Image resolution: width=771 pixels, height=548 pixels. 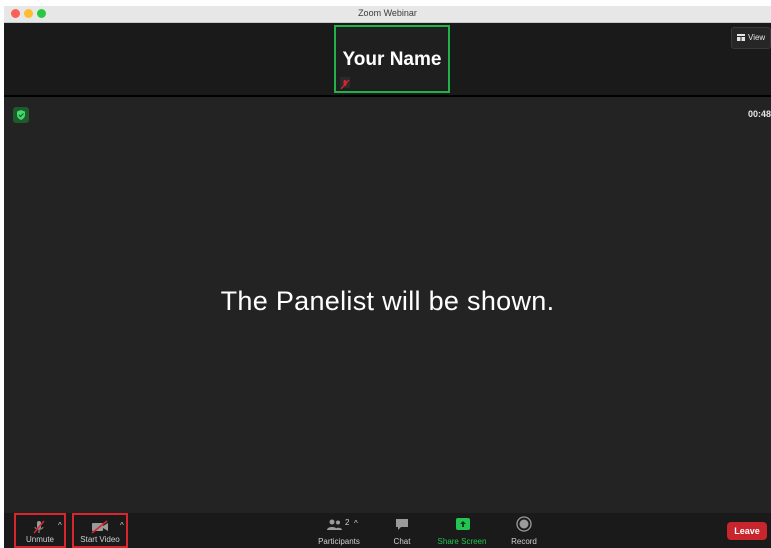 I want to click on unmute-label: Unmute, so click(x=39, y=539).